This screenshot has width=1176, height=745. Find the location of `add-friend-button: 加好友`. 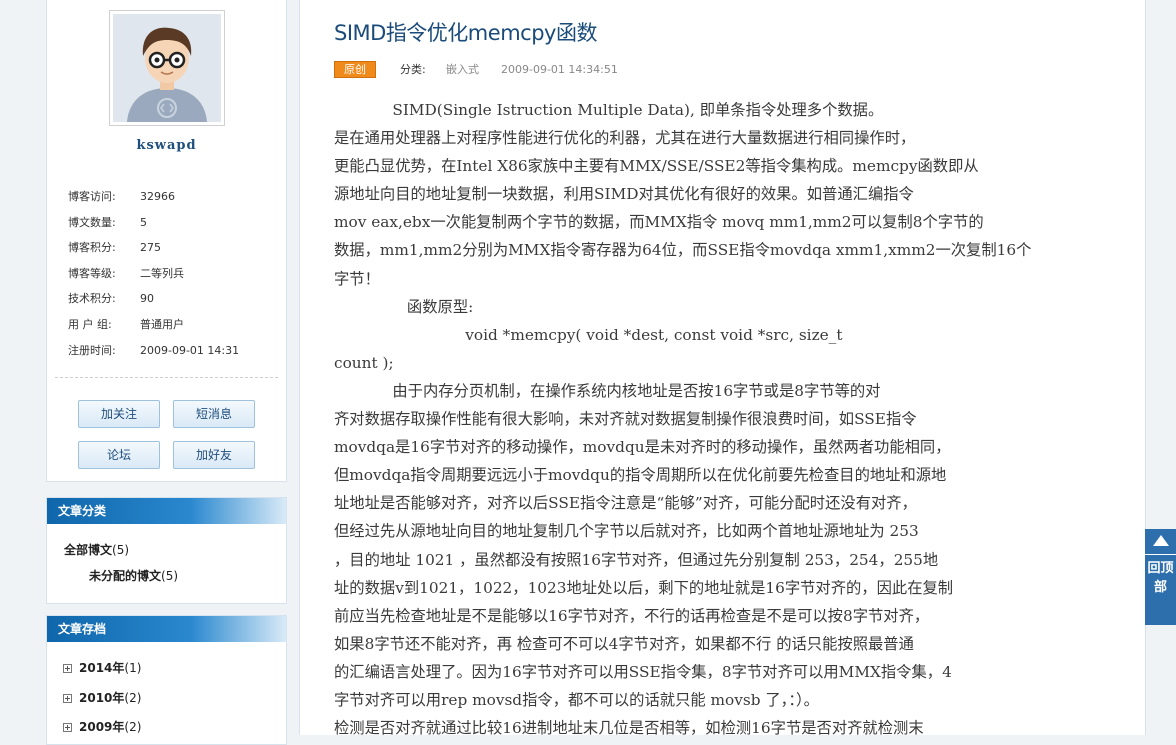

add-friend-button: 加好友 is located at coordinates (214, 455).